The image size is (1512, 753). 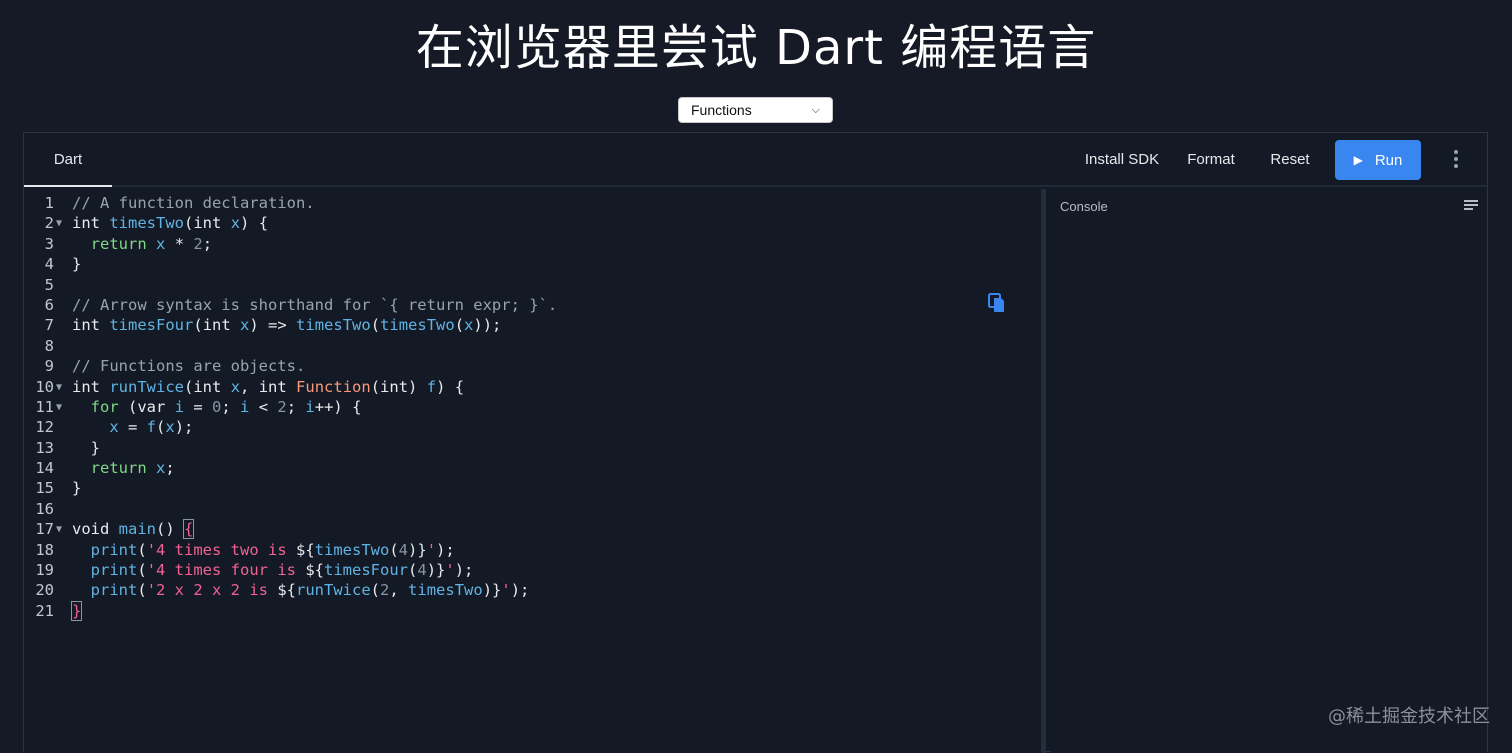 I want to click on line-number: 16, so click(x=44, y=508).